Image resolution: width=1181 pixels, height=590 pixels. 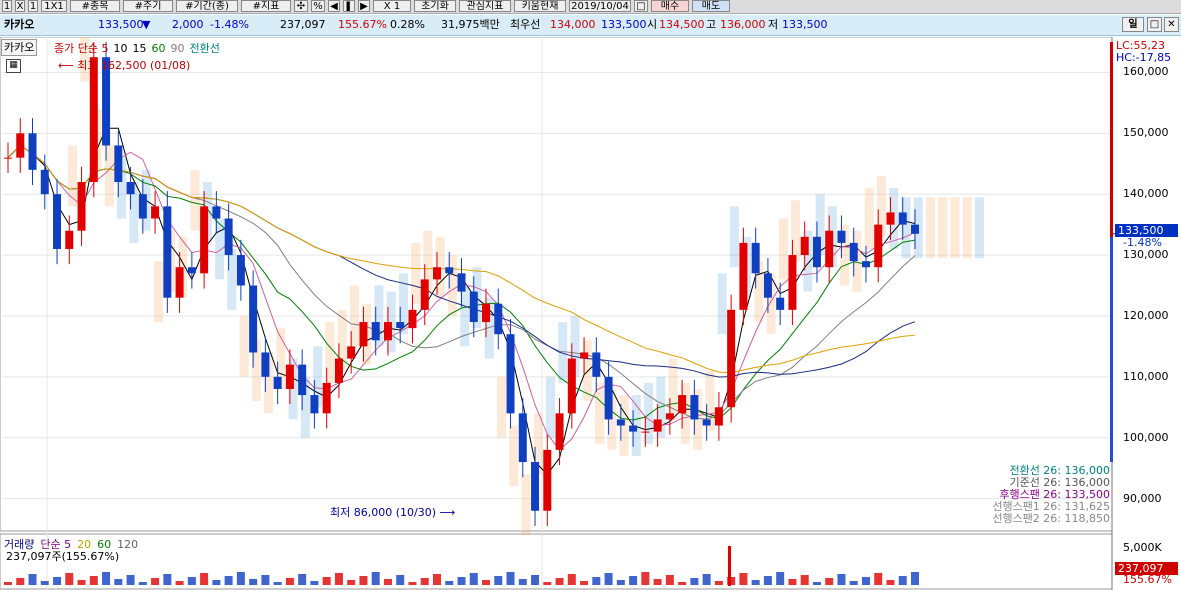 What do you see at coordinates (334, 6) in the screenshot?
I see `toolbar-button-10: ◀` at bounding box center [334, 6].